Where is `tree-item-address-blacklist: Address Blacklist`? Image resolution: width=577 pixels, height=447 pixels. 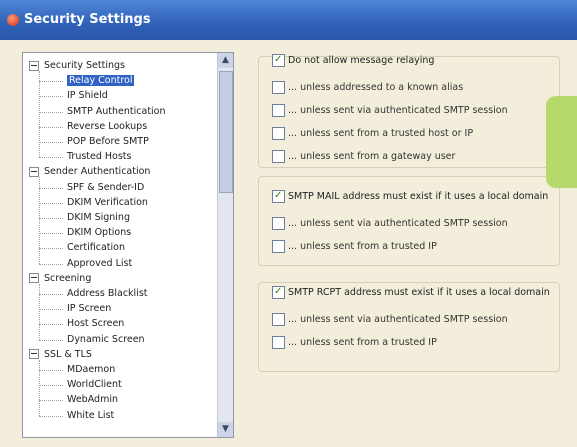
tree-item-address-blacklist: Address Blacklist is located at coordinates (107, 294).